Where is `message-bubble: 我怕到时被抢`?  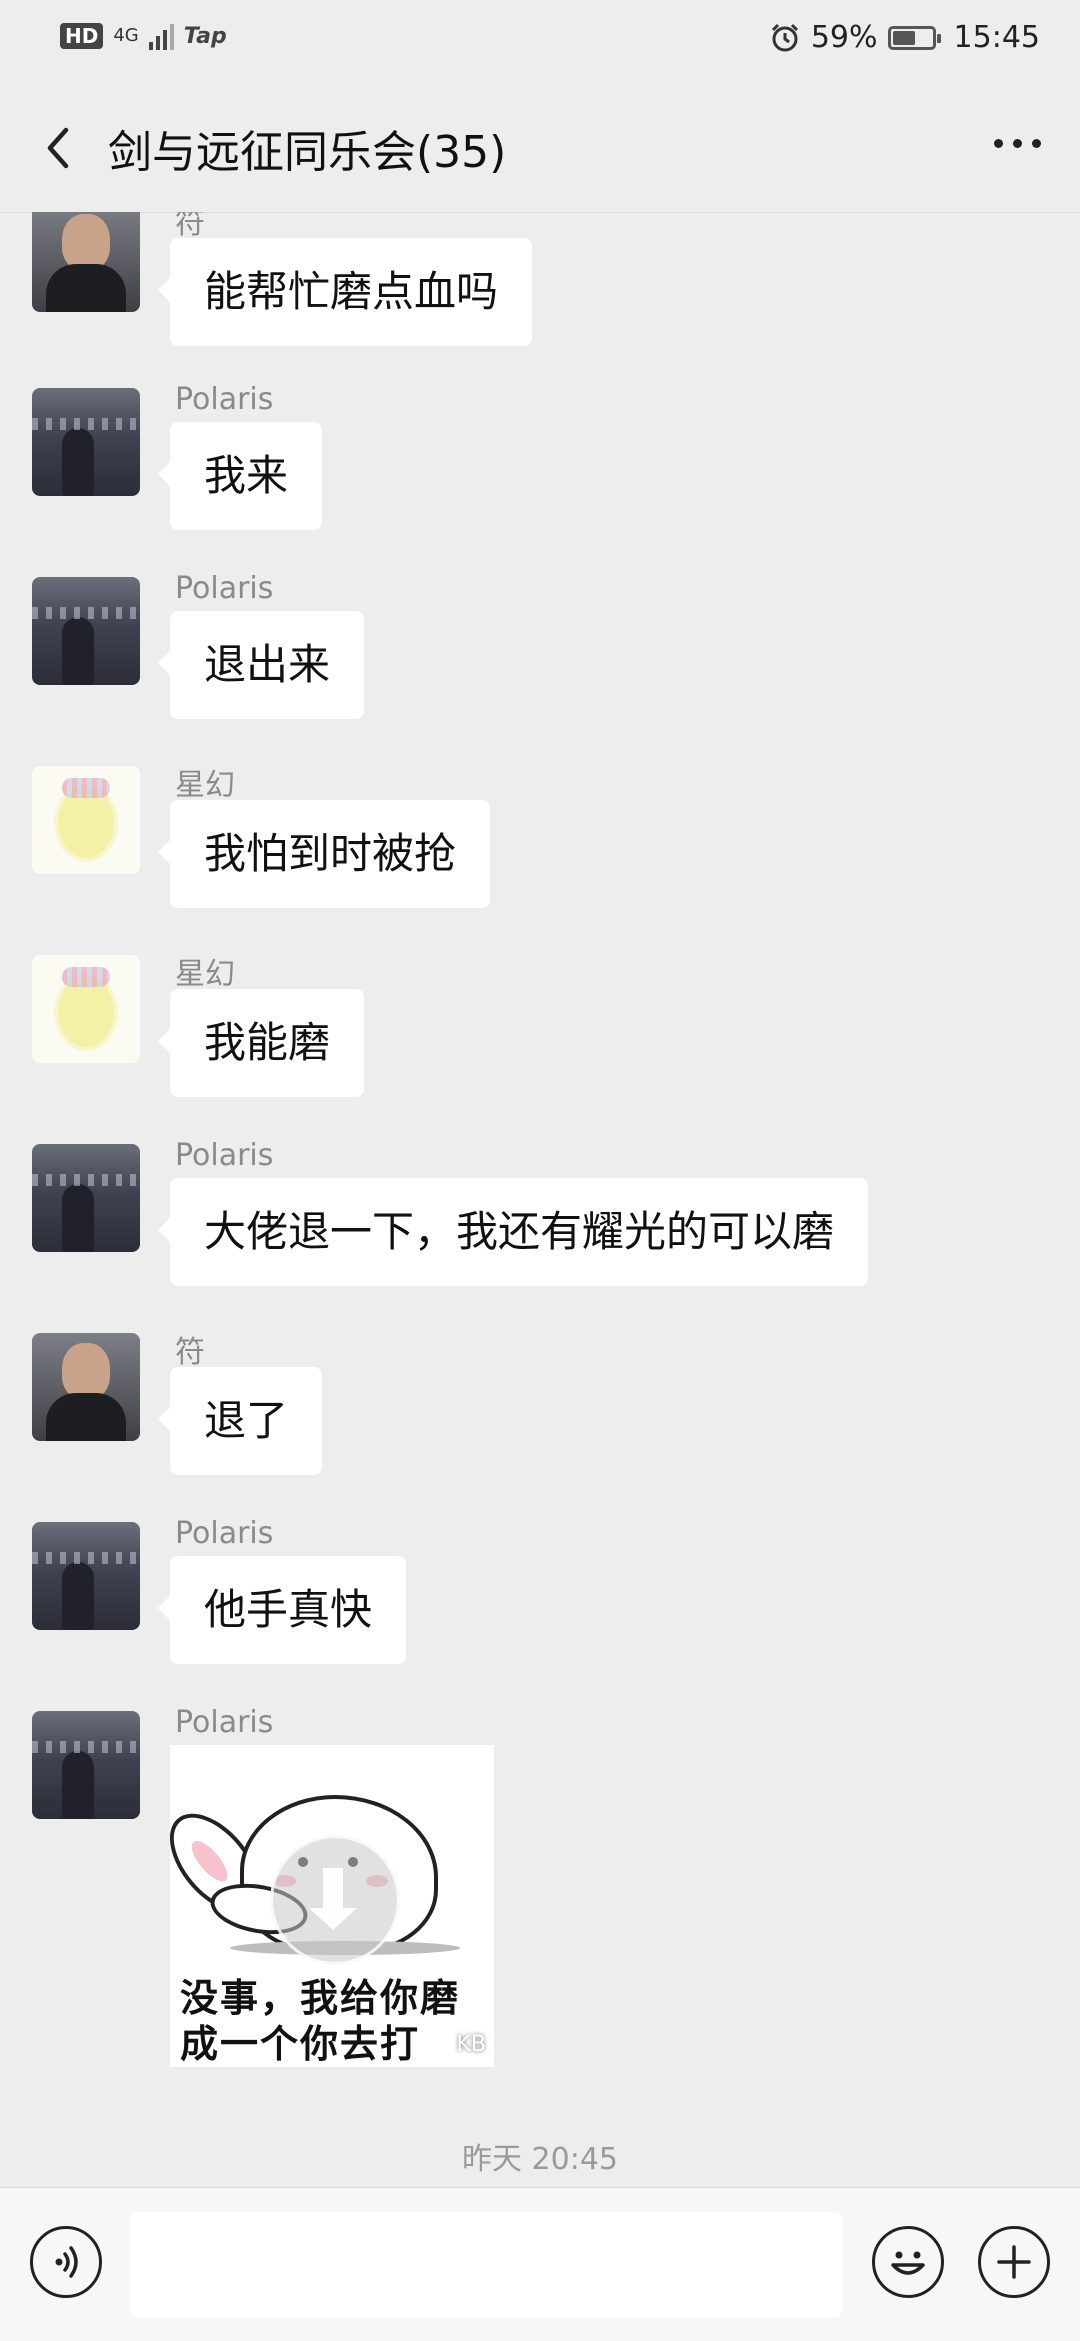
message-bubble: 我怕到时被抢 is located at coordinates (324, 854).